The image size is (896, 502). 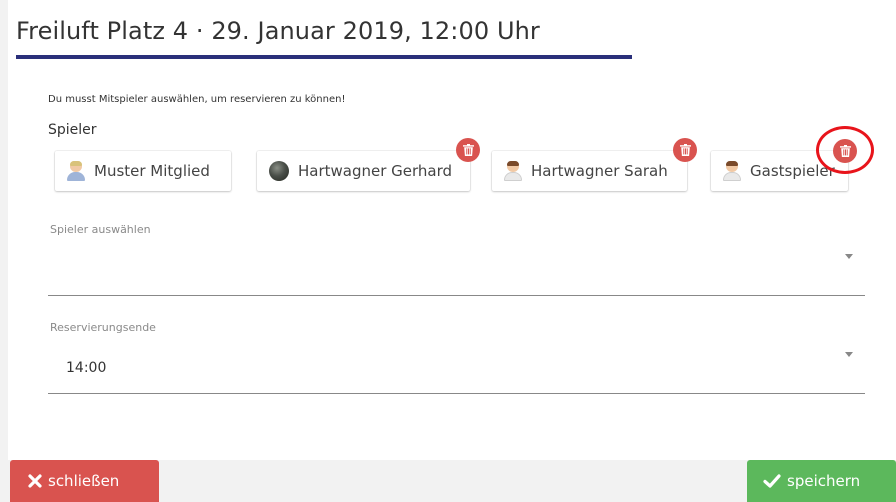 I want to click on player-chip-hartwagner-sarah: Hartwagner Sarah, so click(x=589, y=171).